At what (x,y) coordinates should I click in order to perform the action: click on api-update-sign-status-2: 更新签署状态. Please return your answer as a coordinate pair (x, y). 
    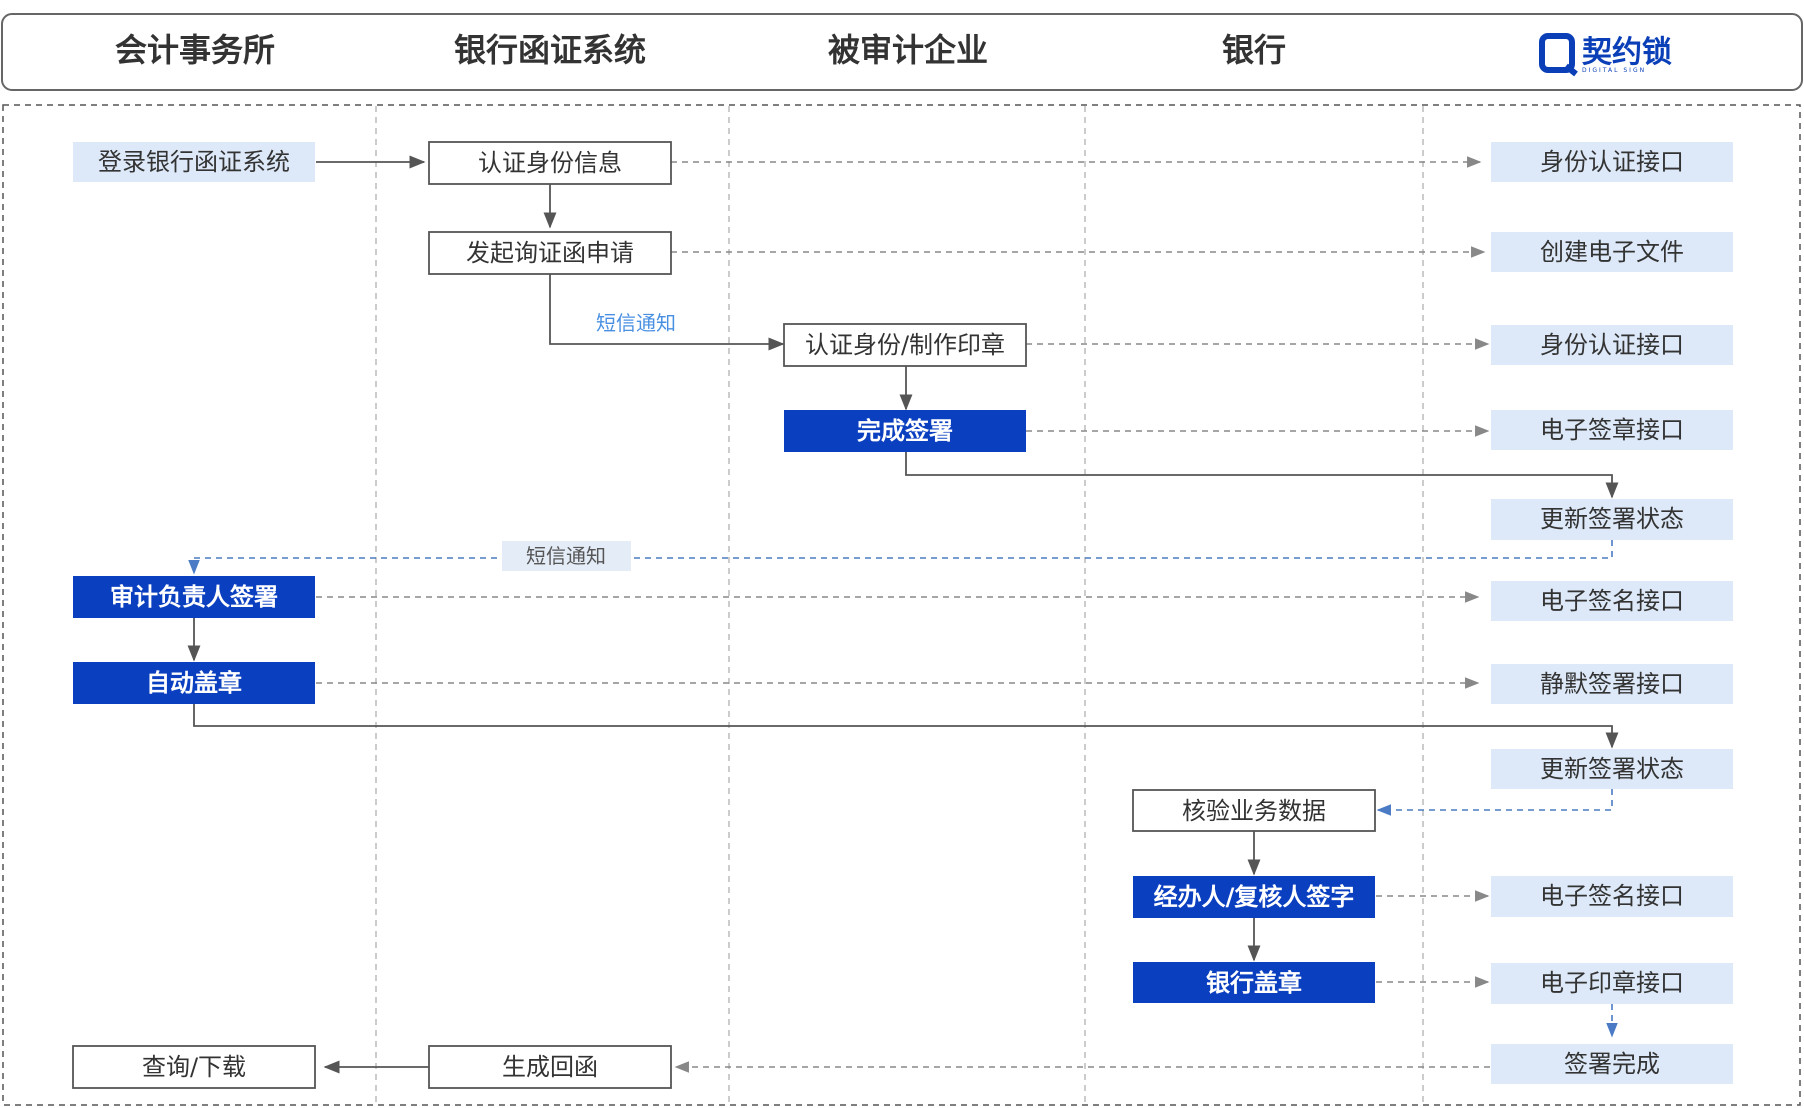
    Looking at the image, I should click on (1612, 769).